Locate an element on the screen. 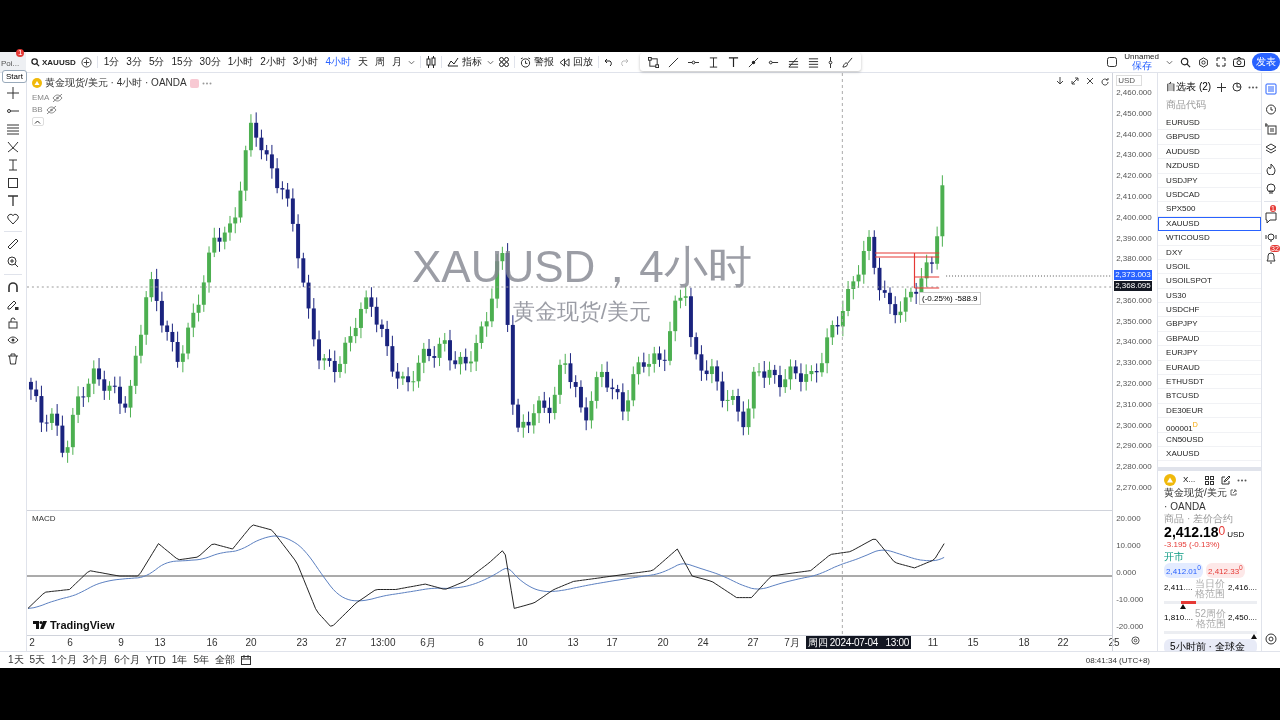 This screenshot has width=1280, height=720. range-button: 3个月 is located at coordinates (95, 660).